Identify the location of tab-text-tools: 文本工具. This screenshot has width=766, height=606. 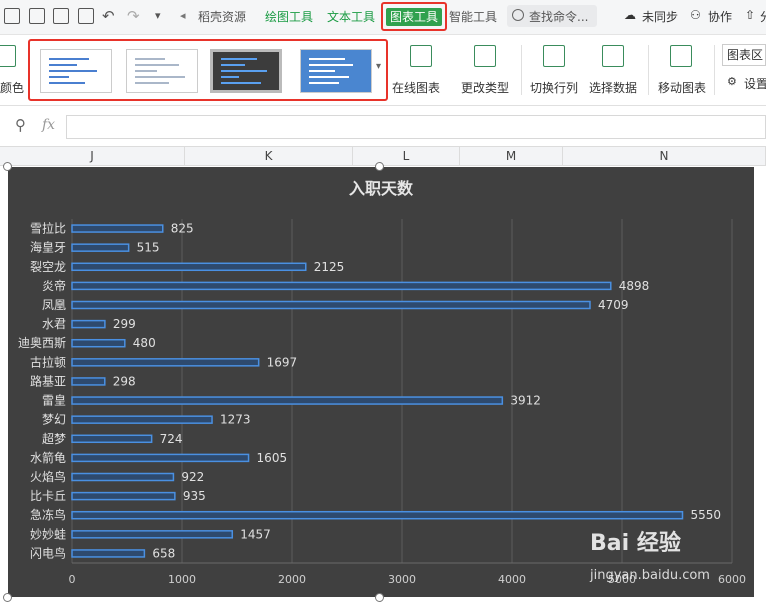
(351, 17).